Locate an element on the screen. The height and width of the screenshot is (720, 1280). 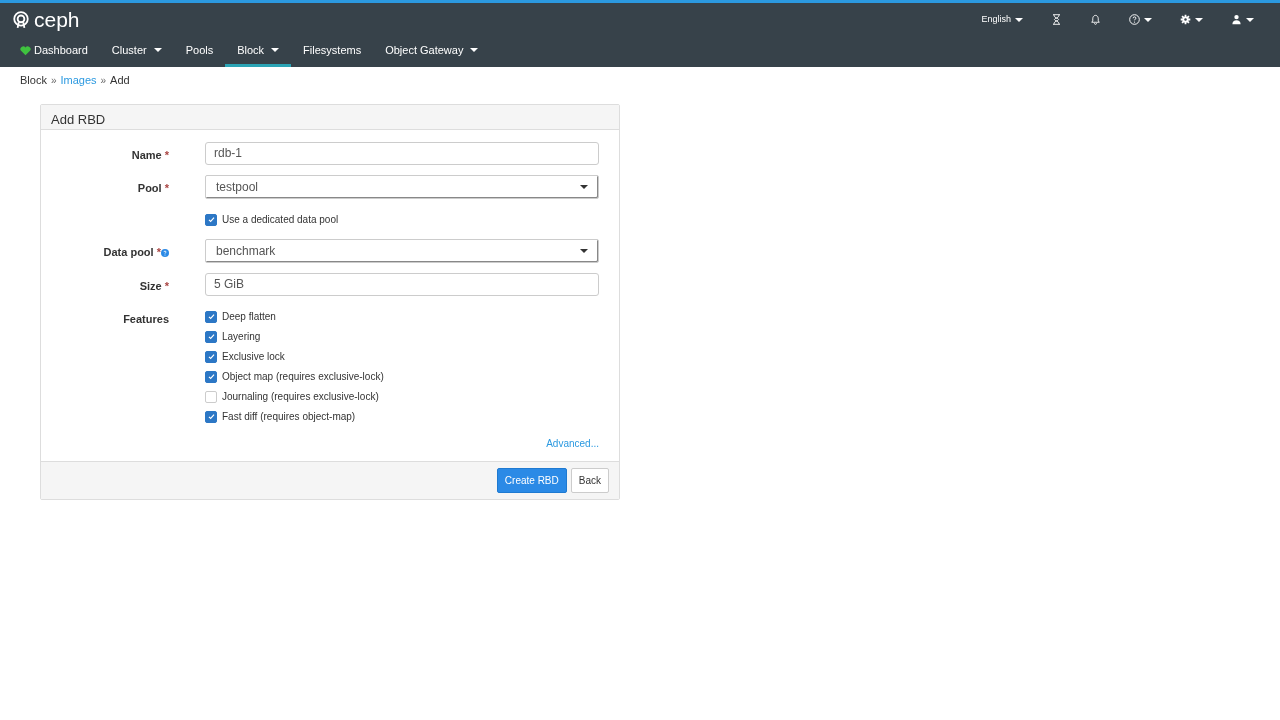
checkbox-label: Object map (requires exclusive-lock) is located at coordinates (303, 377).